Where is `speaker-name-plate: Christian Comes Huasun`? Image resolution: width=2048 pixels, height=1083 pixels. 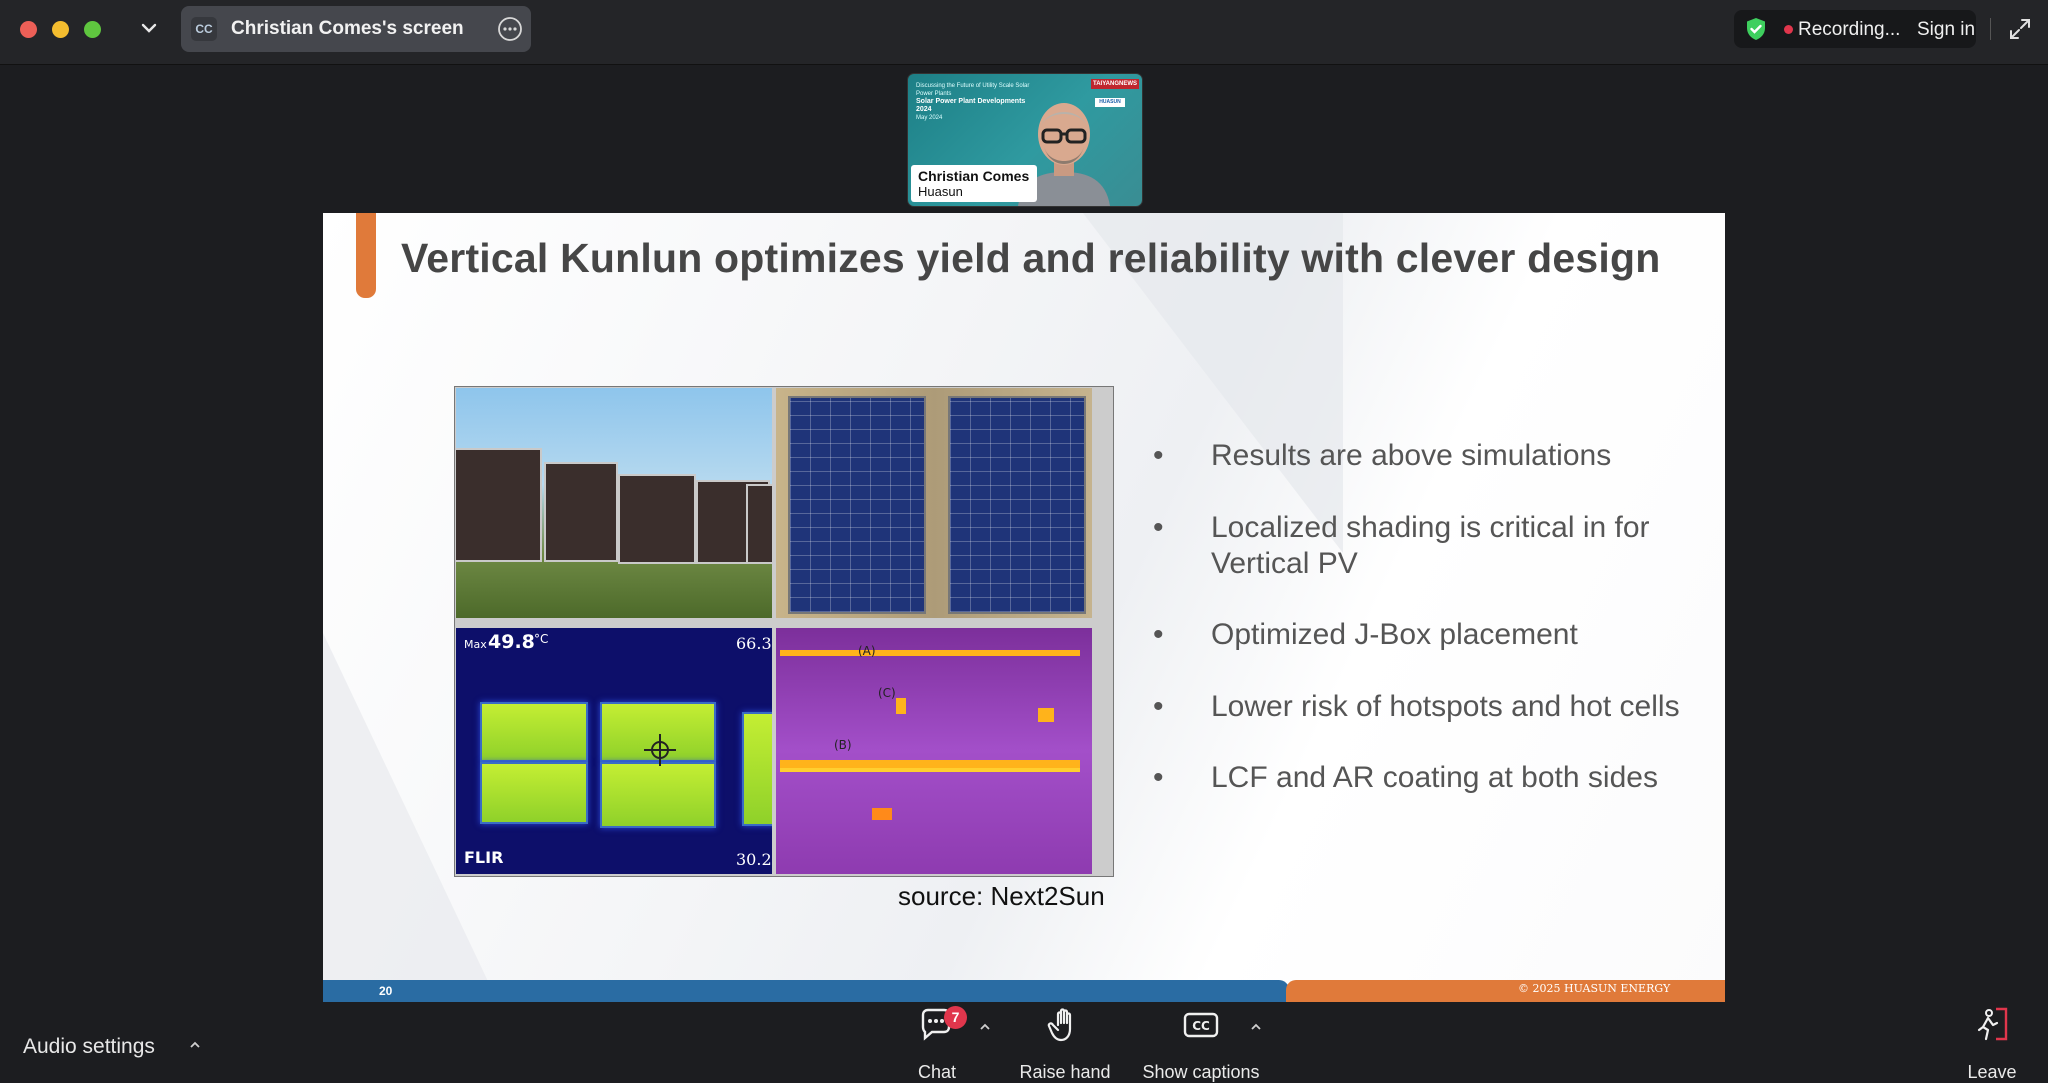 speaker-name-plate: Christian Comes Huasun is located at coordinates (974, 183).